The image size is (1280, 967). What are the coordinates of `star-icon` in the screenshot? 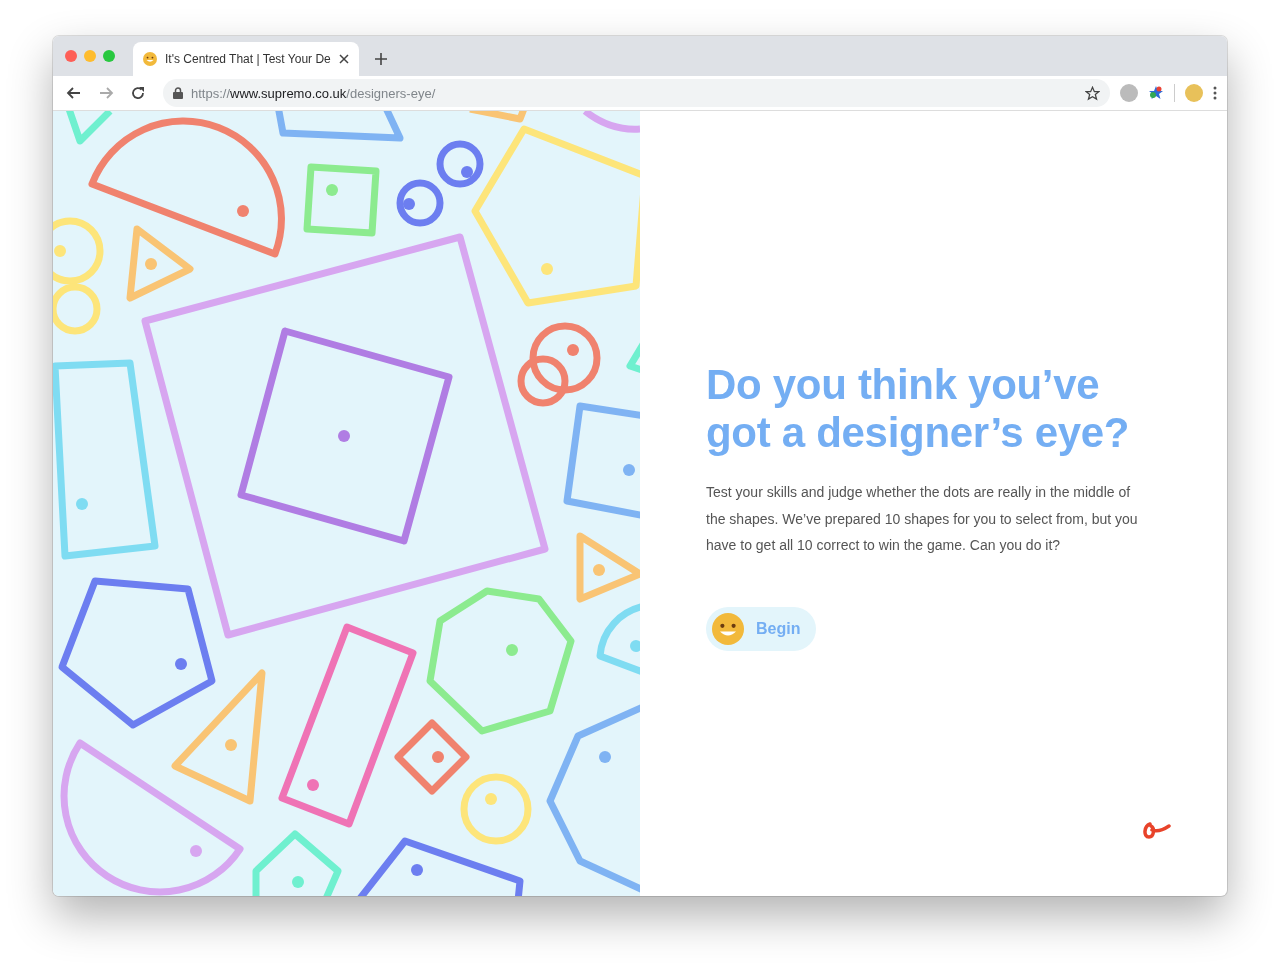 It's located at (1092, 93).